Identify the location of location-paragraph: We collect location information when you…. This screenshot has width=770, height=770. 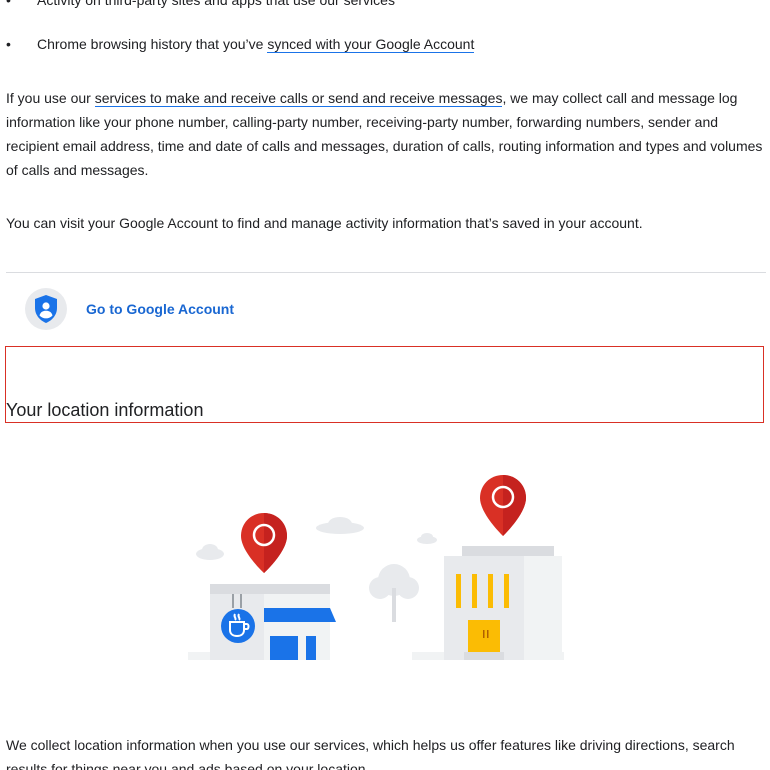
(370, 753).